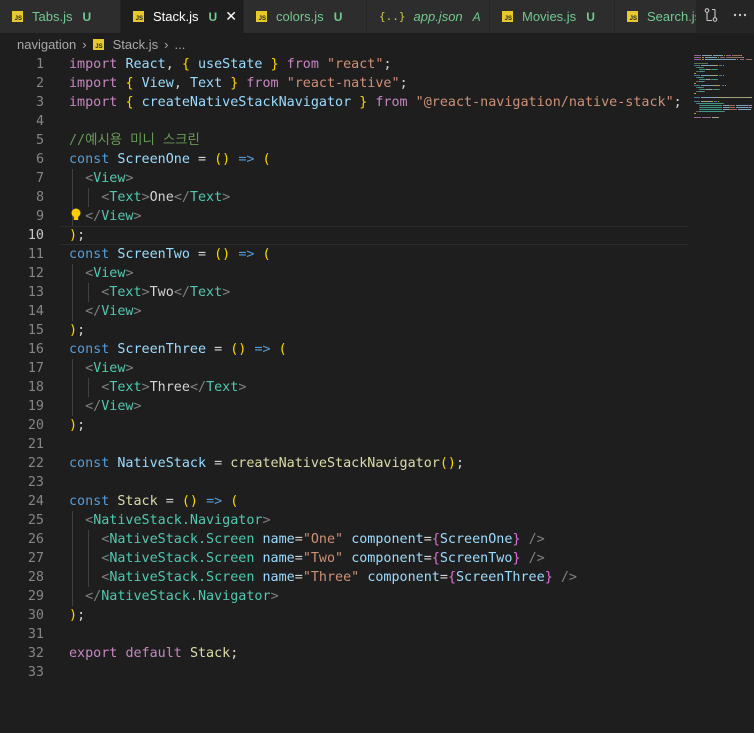 The width and height of the screenshot is (754, 733). What do you see at coordinates (345, 596) in the screenshot?
I see `code-line: 29 </NativeStack.Navigator>` at bounding box center [345, 596].